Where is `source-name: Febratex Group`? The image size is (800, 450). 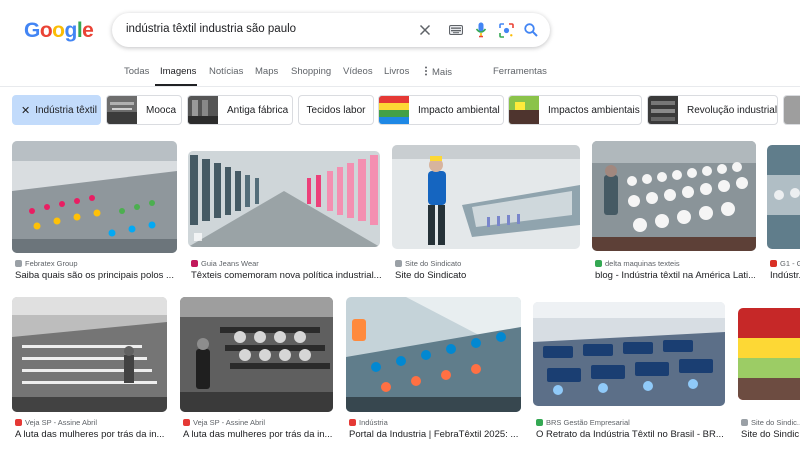 source-name: Febratex Group is located at coordinates (51, 263).